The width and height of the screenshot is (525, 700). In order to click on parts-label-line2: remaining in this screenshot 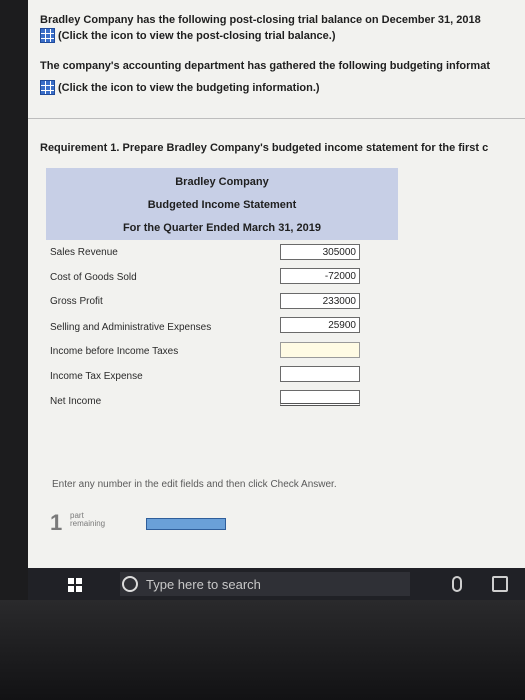, I will do `click(88, 523)`.